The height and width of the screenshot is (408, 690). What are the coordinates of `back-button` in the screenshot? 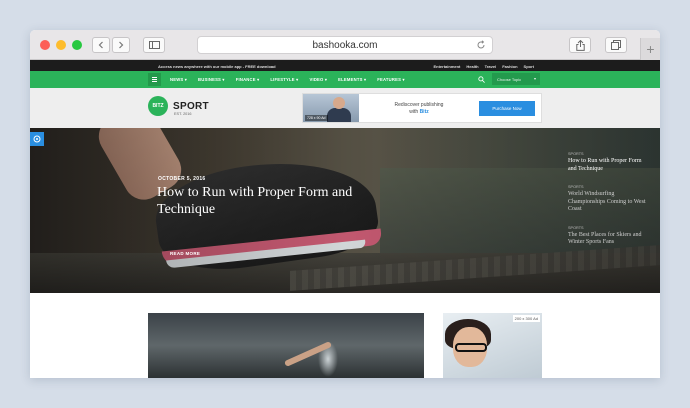 It's located at (101, 45).